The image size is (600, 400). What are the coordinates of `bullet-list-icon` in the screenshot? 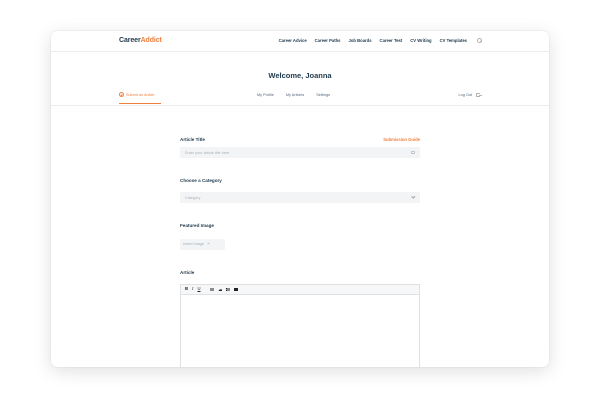 It's located at (228, 289).